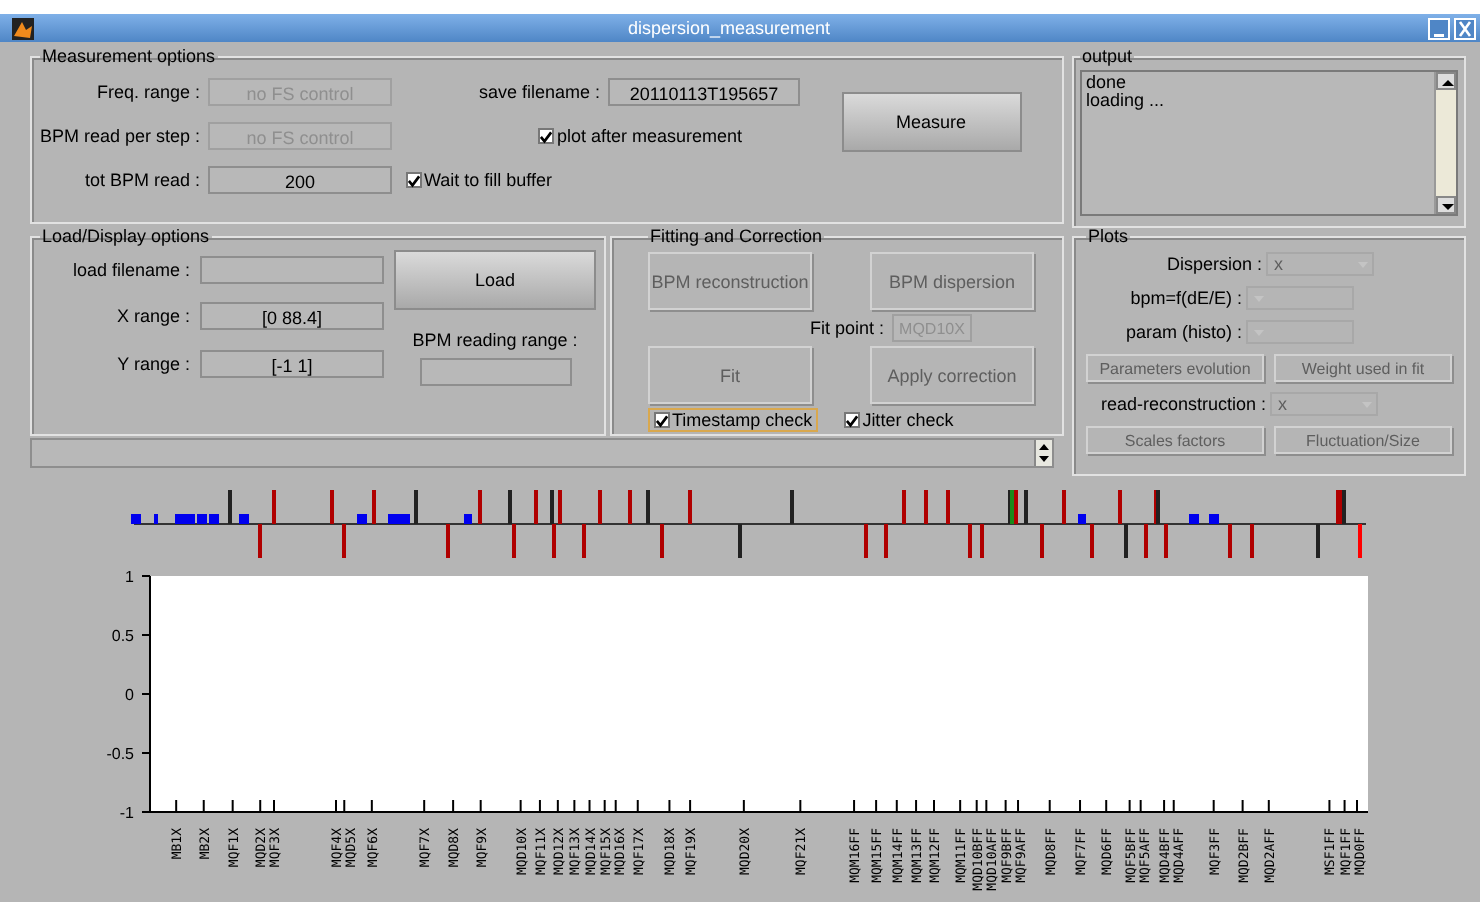 This screenshot has height=902, width=1480. I want to click on panel-title: Measurement options, so click(129, 57).